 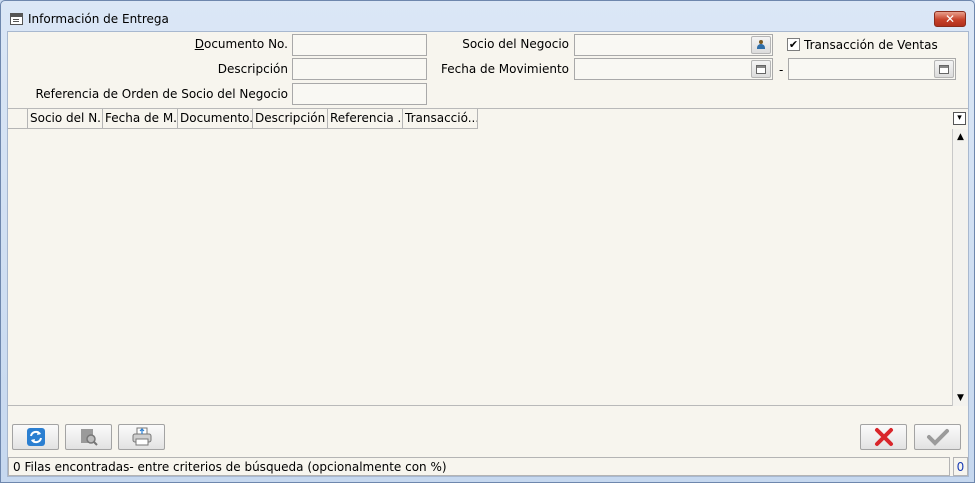 What do you see at coordinates (960, 267) in the screenshot?
I see `vertical-scrollbar: ▲ ▼` at bounding box center [960, 267].